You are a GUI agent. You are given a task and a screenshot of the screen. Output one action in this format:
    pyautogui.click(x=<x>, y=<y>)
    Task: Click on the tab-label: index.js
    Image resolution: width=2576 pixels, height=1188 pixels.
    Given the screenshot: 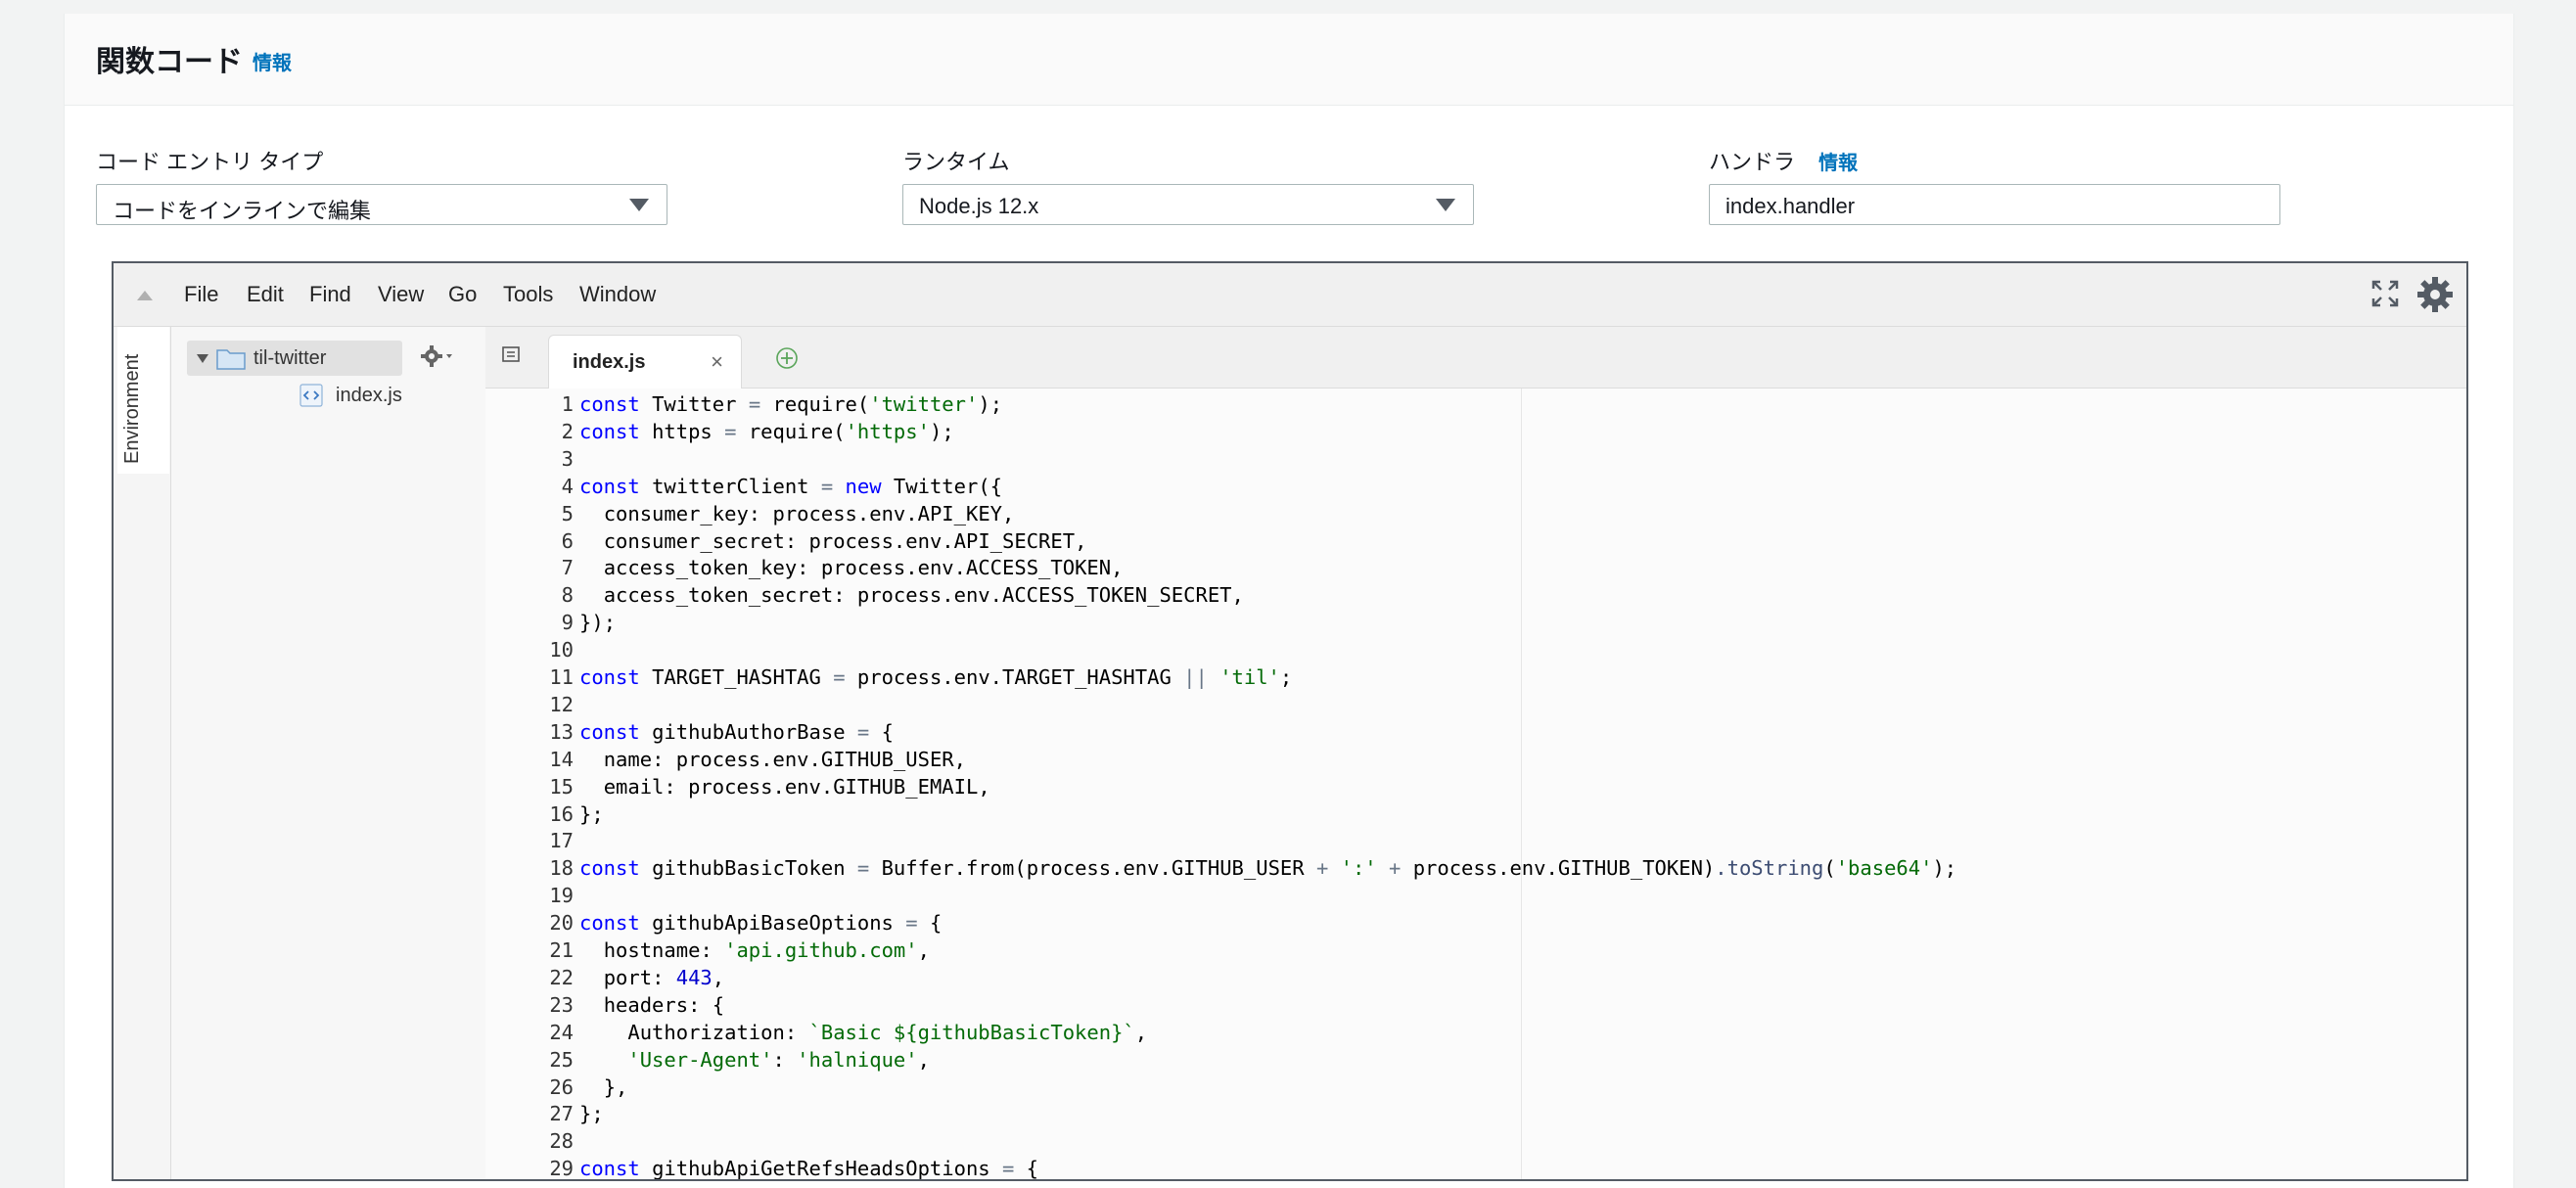 What is the action you would take?
    pyautogui.click(x=610, y=362)
    